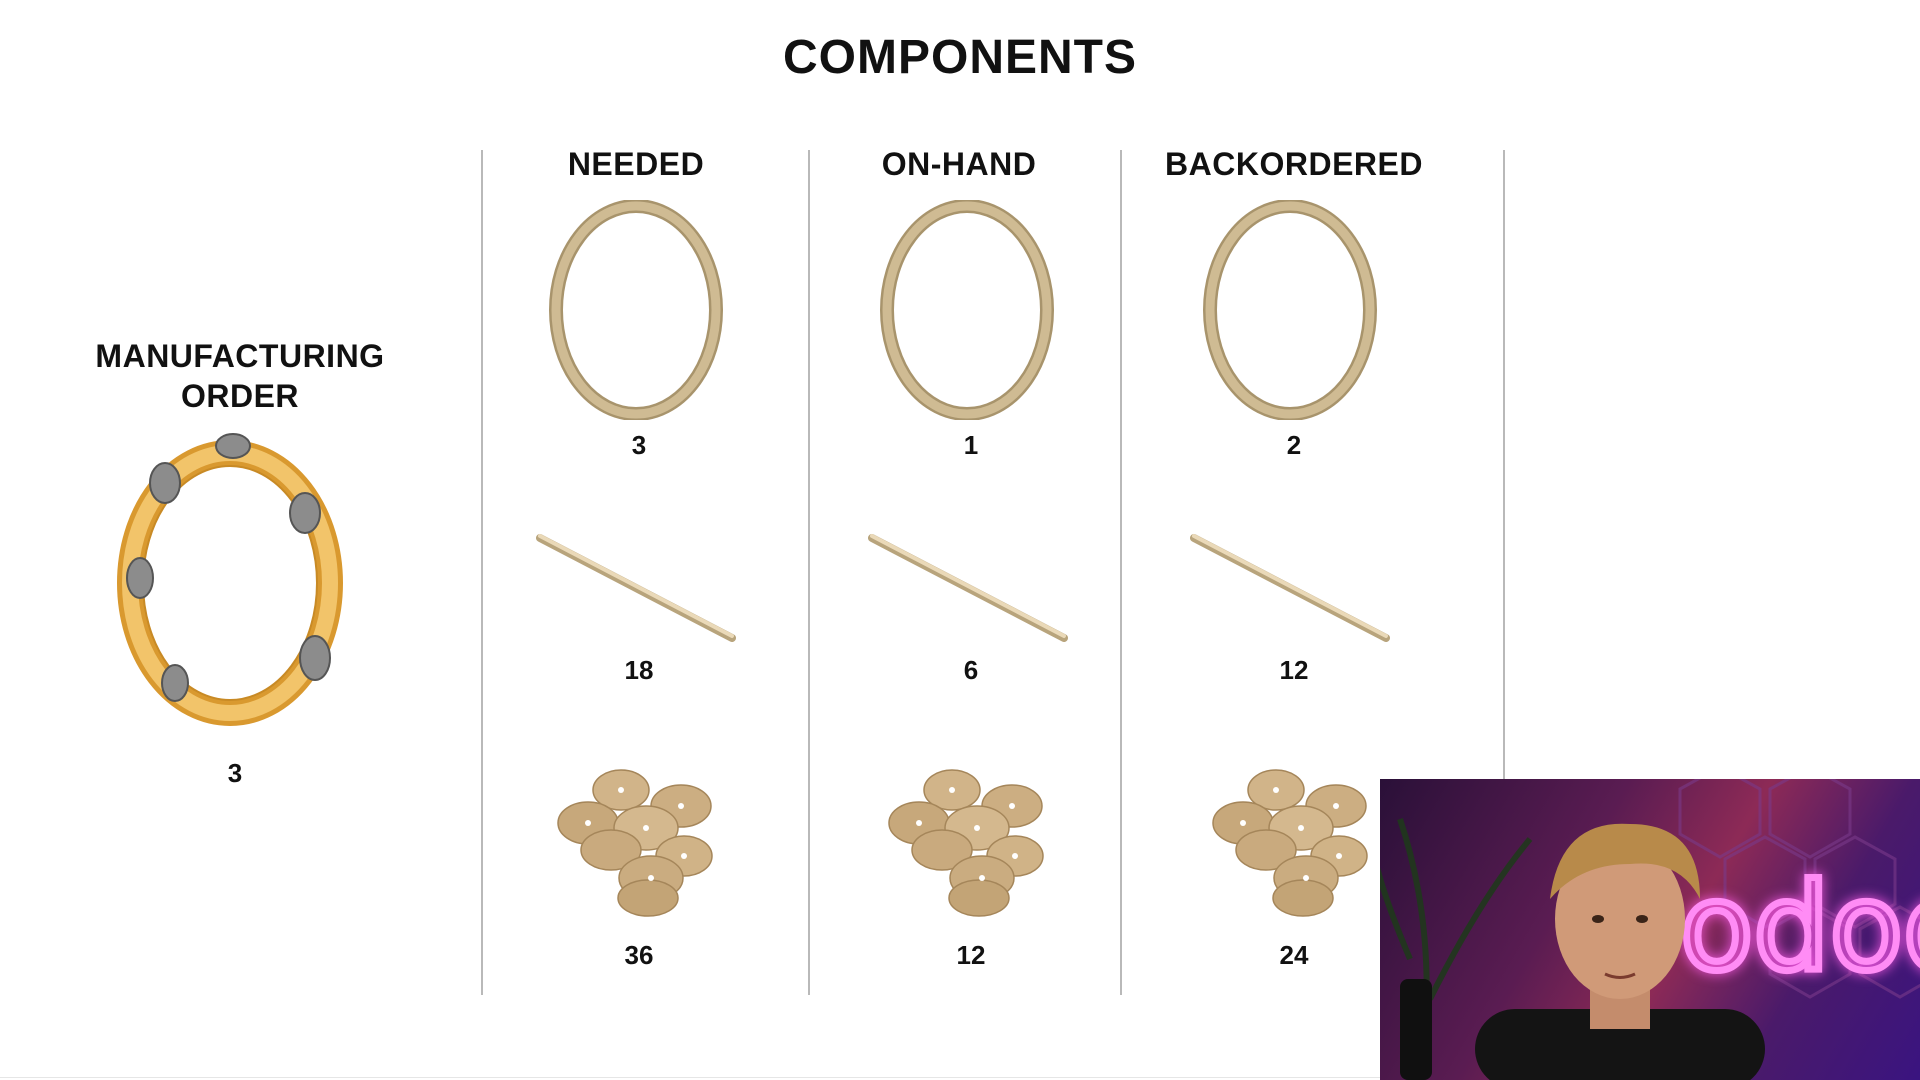 The height and width of the screenshot is (1080, 1920). What do you see at coordinates (971, 445) in the screenshot?
I see `on-hand-hoop-quantity: 1` at bounding box center [971, 445].